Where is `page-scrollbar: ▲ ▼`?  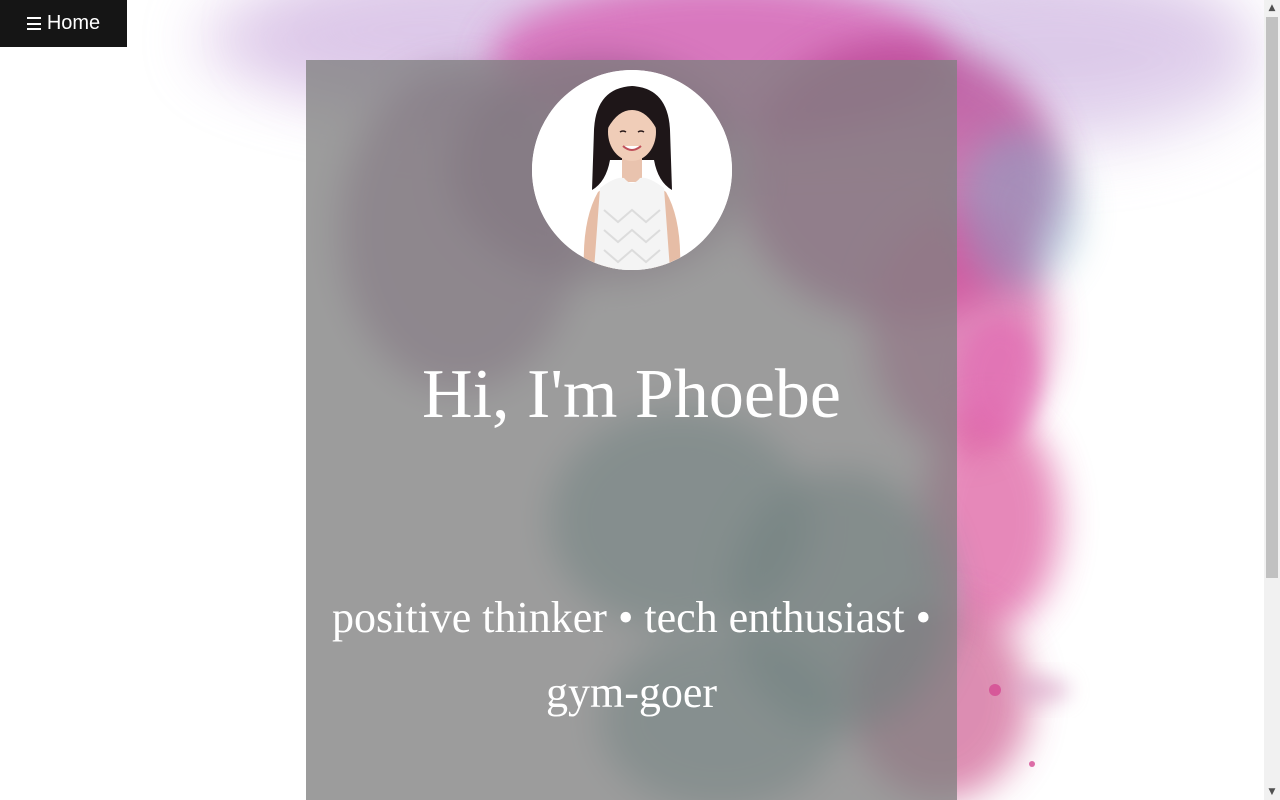
page-scrollbar: ▲ ▼ is located at coordinates (1272, 400).